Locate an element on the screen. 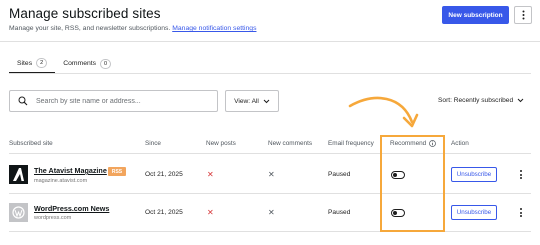 Image resolution: width=540 pixels, height=245 pixels. site-logo-atavist is located at coordinates (18, 174).